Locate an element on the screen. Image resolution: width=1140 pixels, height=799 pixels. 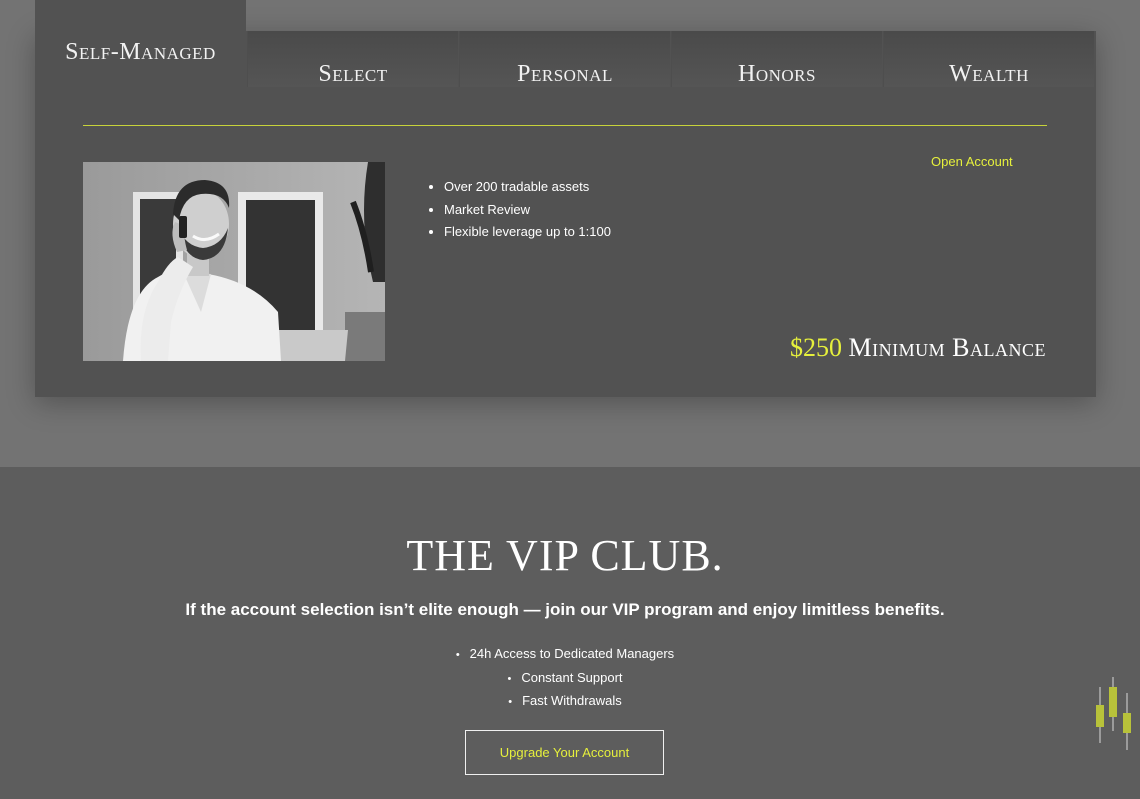
tab-label: Self-Managed is located at coordinates (140, 52).